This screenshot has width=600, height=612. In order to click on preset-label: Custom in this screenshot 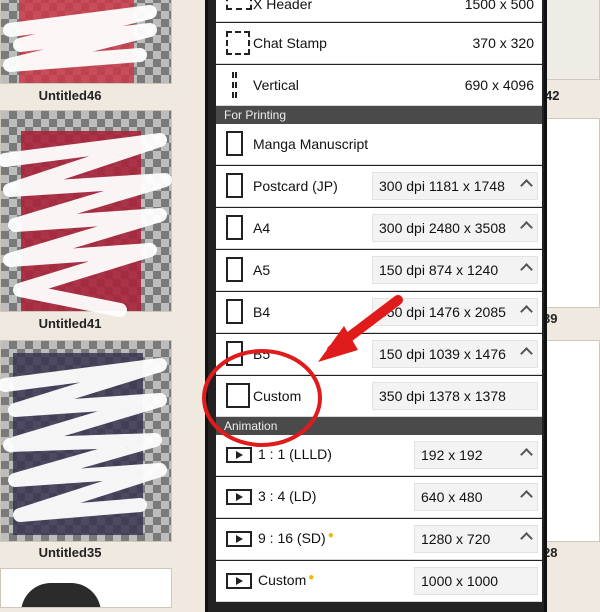, I will do `click(277, 396)`.